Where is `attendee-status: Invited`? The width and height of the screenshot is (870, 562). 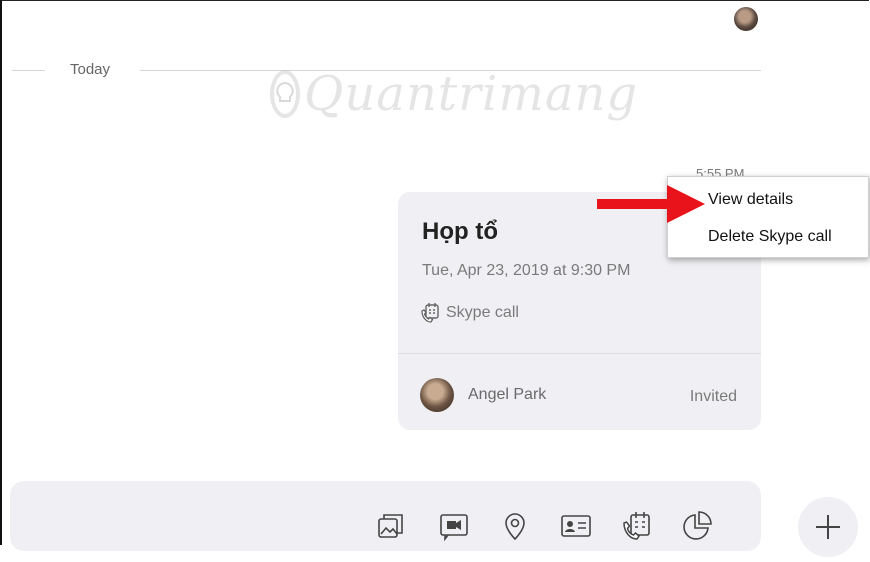
attendee-status: Invited is located at coordinates (713, 396).